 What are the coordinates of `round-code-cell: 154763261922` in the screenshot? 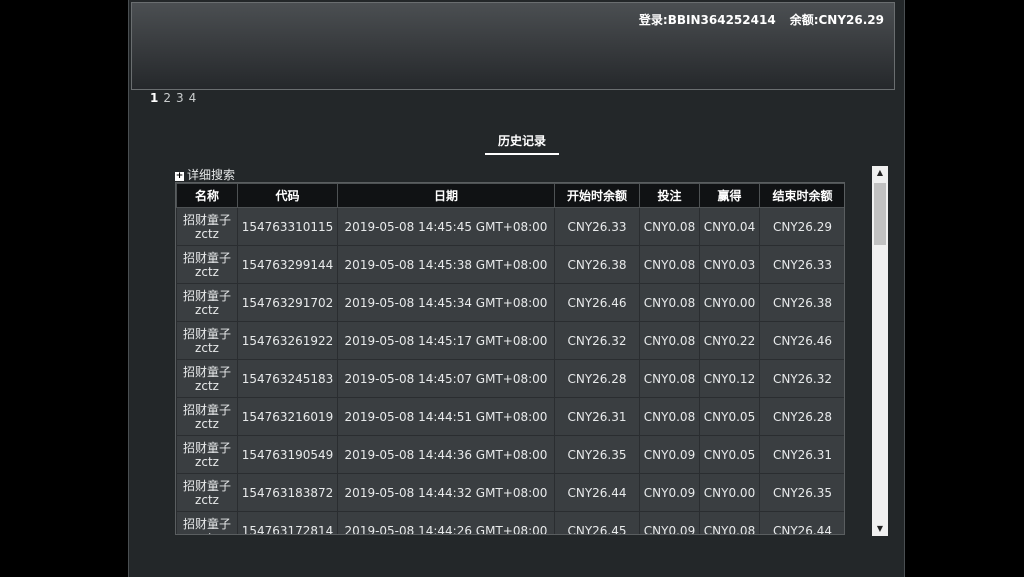 It's located at (287, 340).